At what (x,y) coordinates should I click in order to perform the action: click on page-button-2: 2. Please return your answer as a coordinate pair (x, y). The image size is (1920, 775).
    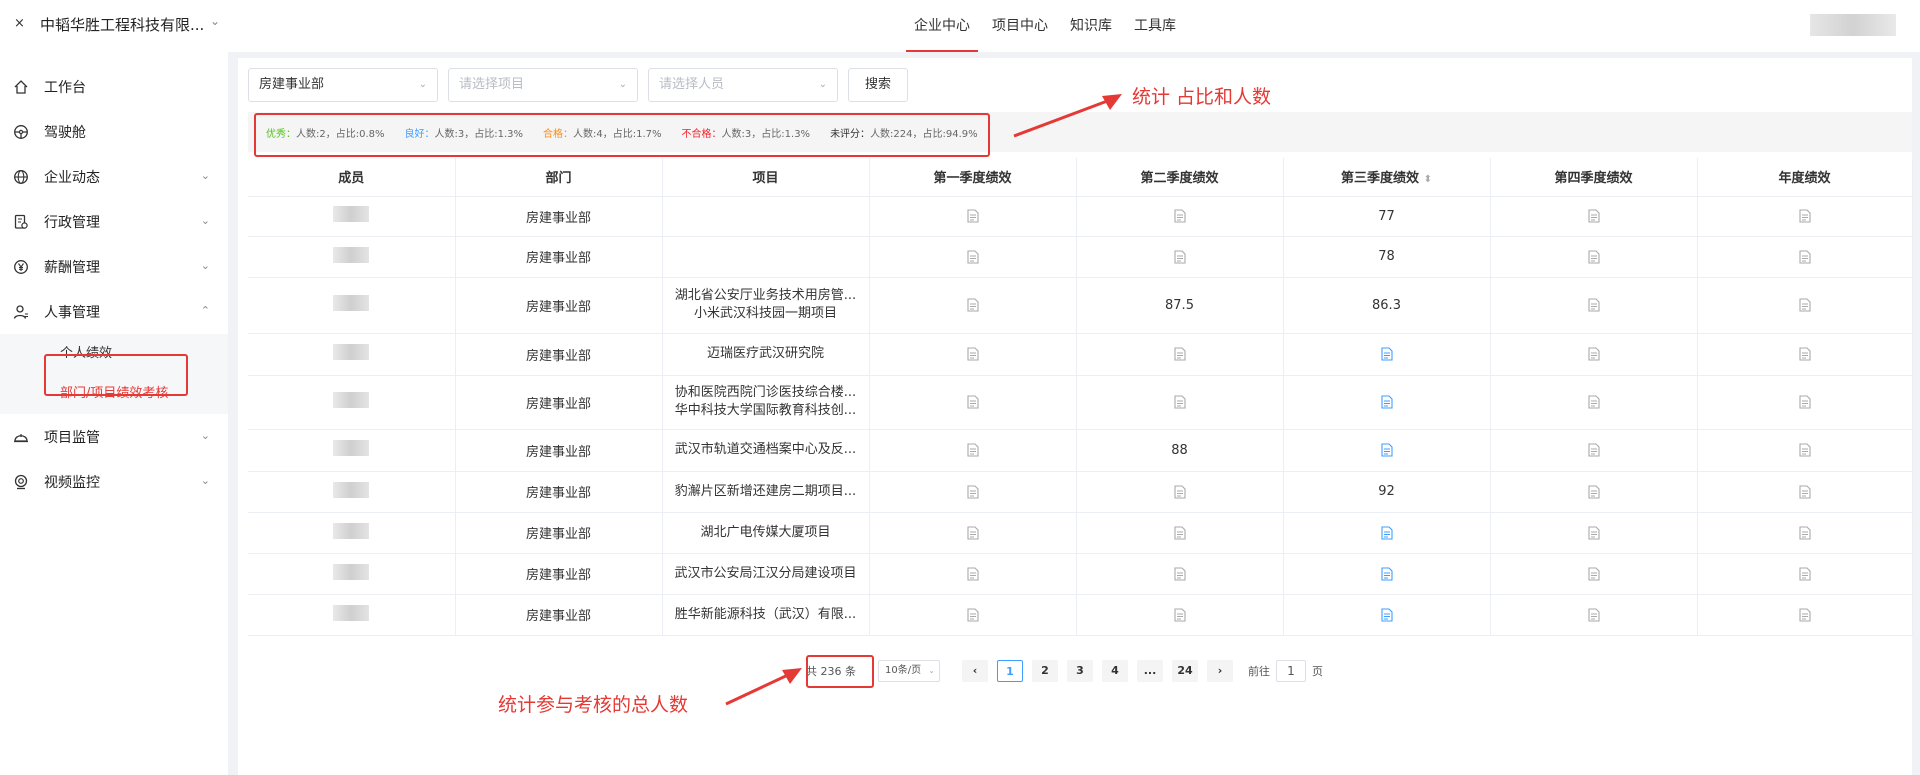
    Looking at the image, I should click on (1045, 671).